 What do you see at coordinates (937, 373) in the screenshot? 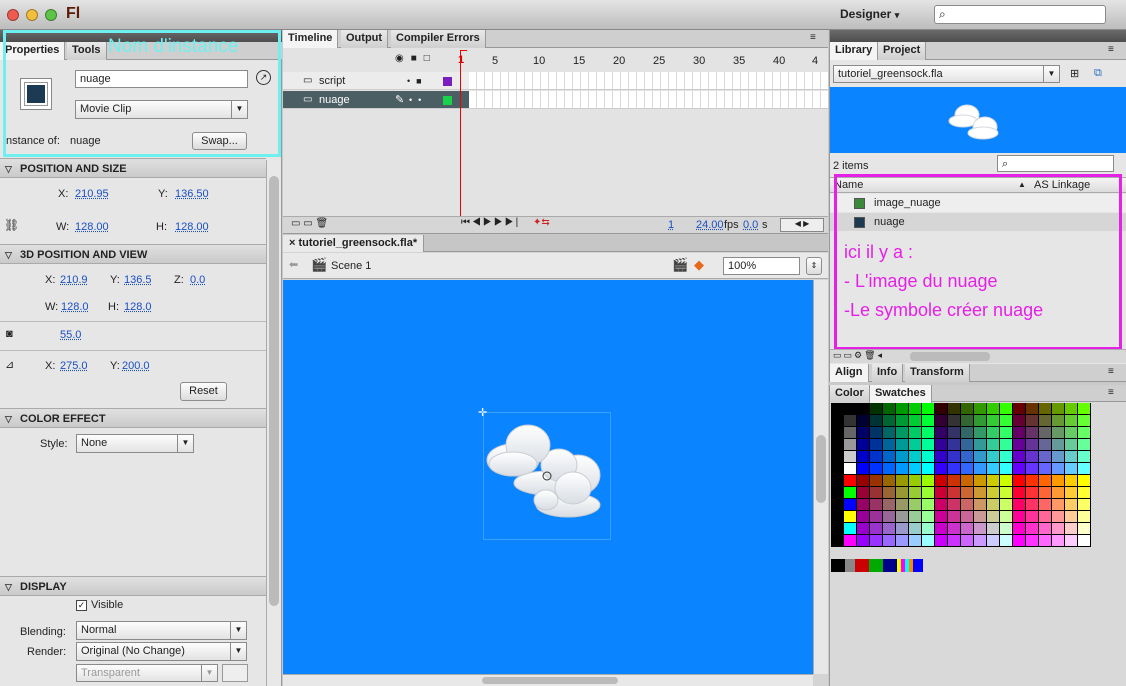
I see `tab-transform: Transform` at bounding box center [937, 373].